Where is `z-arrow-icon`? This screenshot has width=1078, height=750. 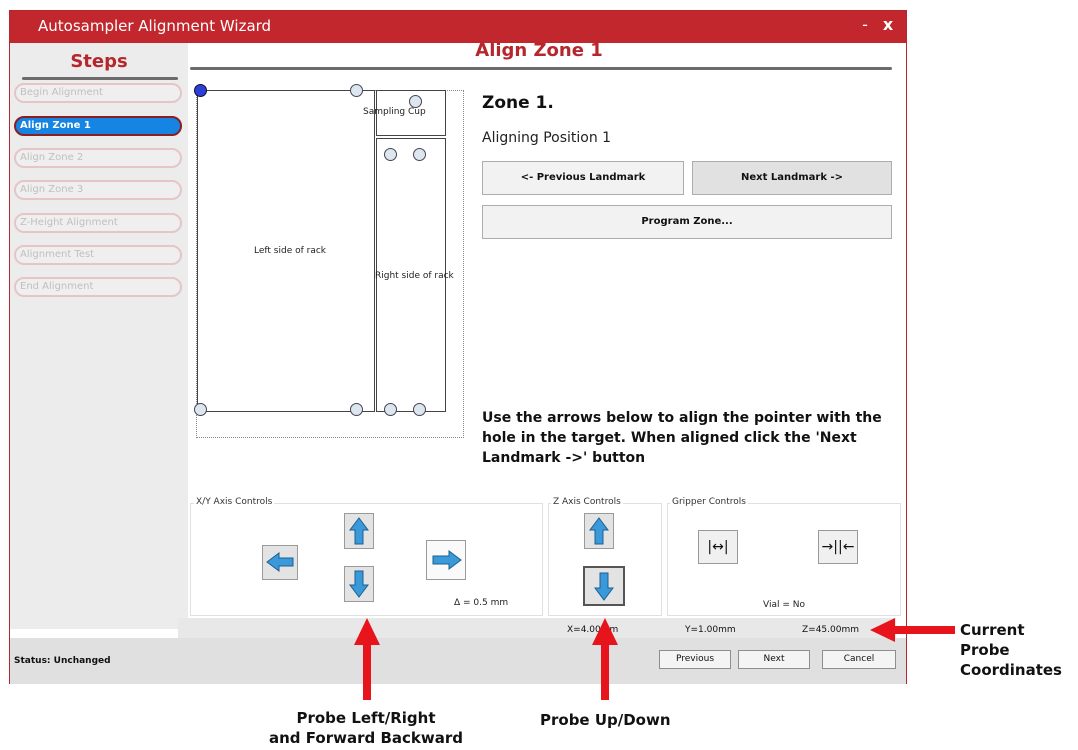 z-arrow-icon is located at coordinates (605, 659).